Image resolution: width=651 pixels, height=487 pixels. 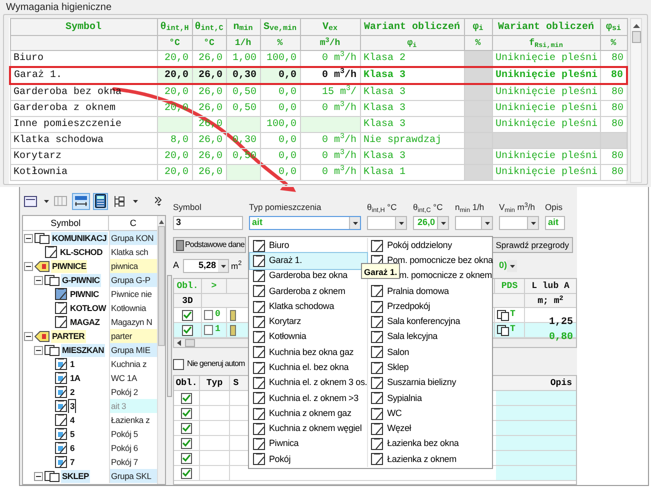 I want to click on tree-cell: Łazienka z, so click(x=130, y=420).